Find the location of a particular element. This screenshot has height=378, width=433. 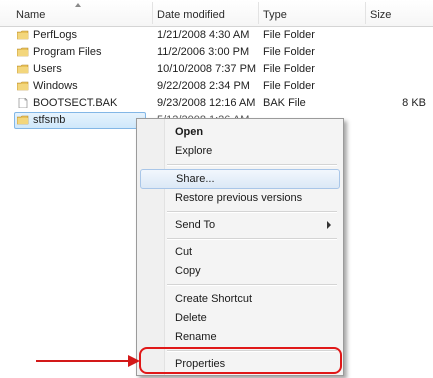

file-name: BOOTSECT.BAK is located at coordinates (75, 103).